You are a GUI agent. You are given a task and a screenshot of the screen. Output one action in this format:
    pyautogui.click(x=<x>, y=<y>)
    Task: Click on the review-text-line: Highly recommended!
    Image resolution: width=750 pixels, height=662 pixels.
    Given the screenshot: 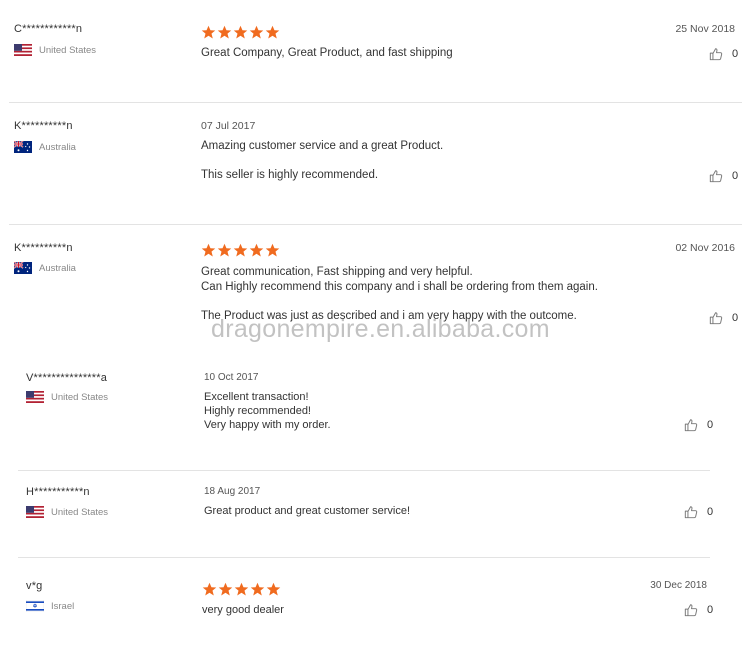 What is the action you would take?
    pyautogui.click(x=257, y=411)
    